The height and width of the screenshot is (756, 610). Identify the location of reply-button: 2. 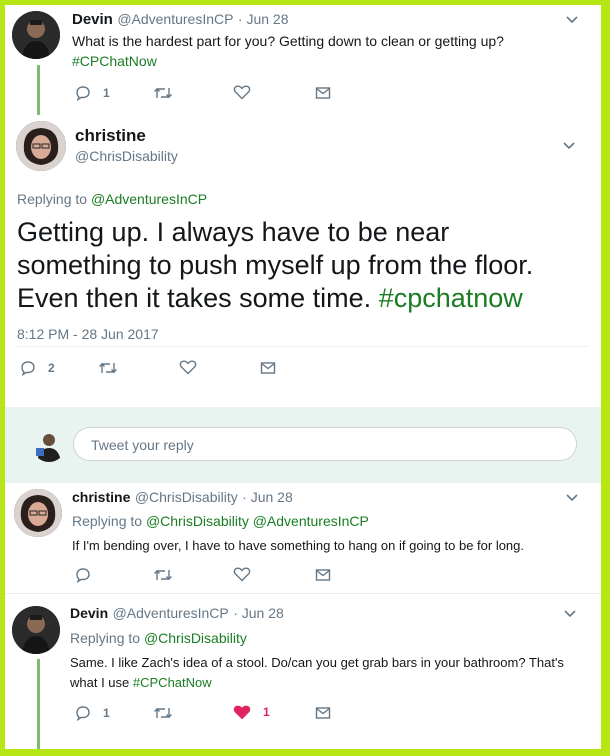
(37, 368).